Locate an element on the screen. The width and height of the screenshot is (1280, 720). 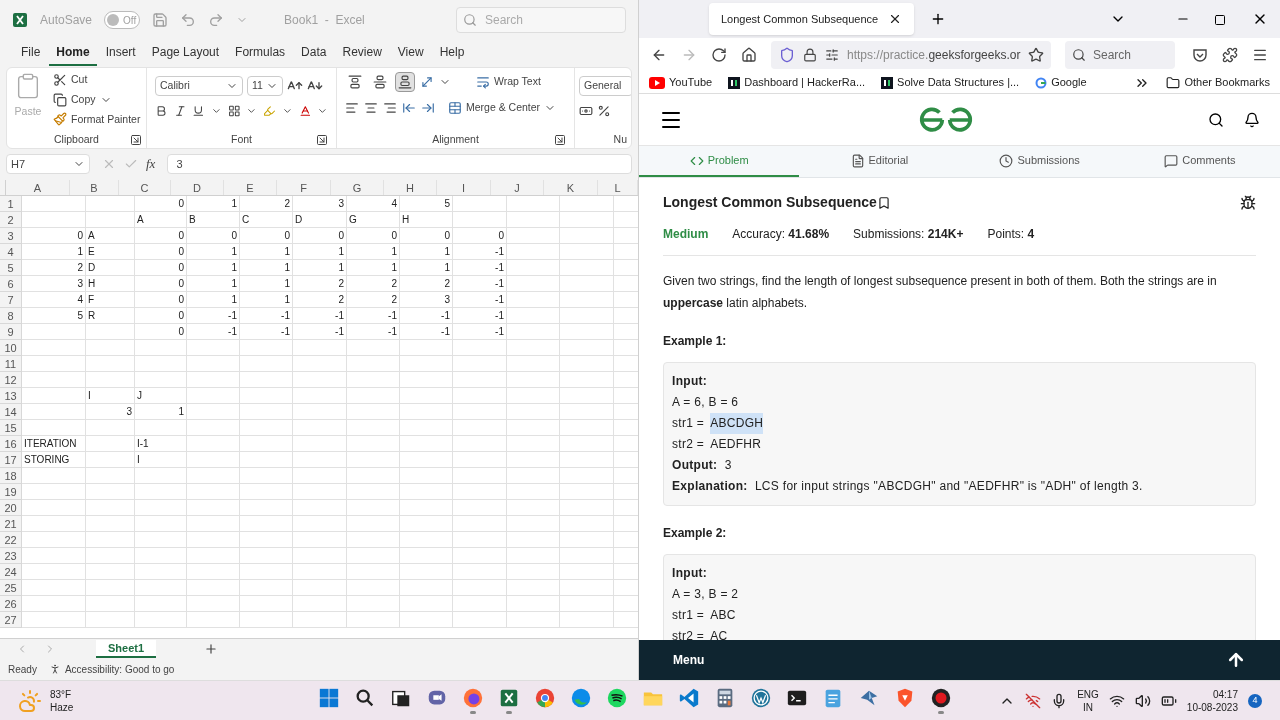
permissions-icon is located at coordinates (832, 55).